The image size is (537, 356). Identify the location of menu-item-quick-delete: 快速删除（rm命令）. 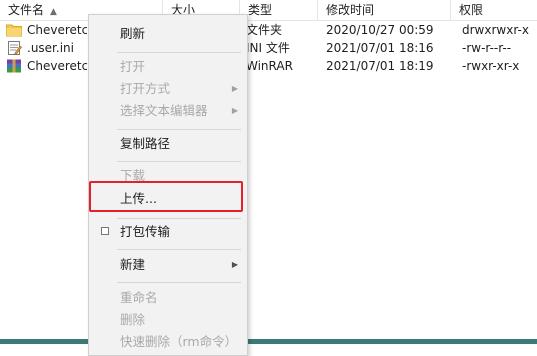
(168, 342).